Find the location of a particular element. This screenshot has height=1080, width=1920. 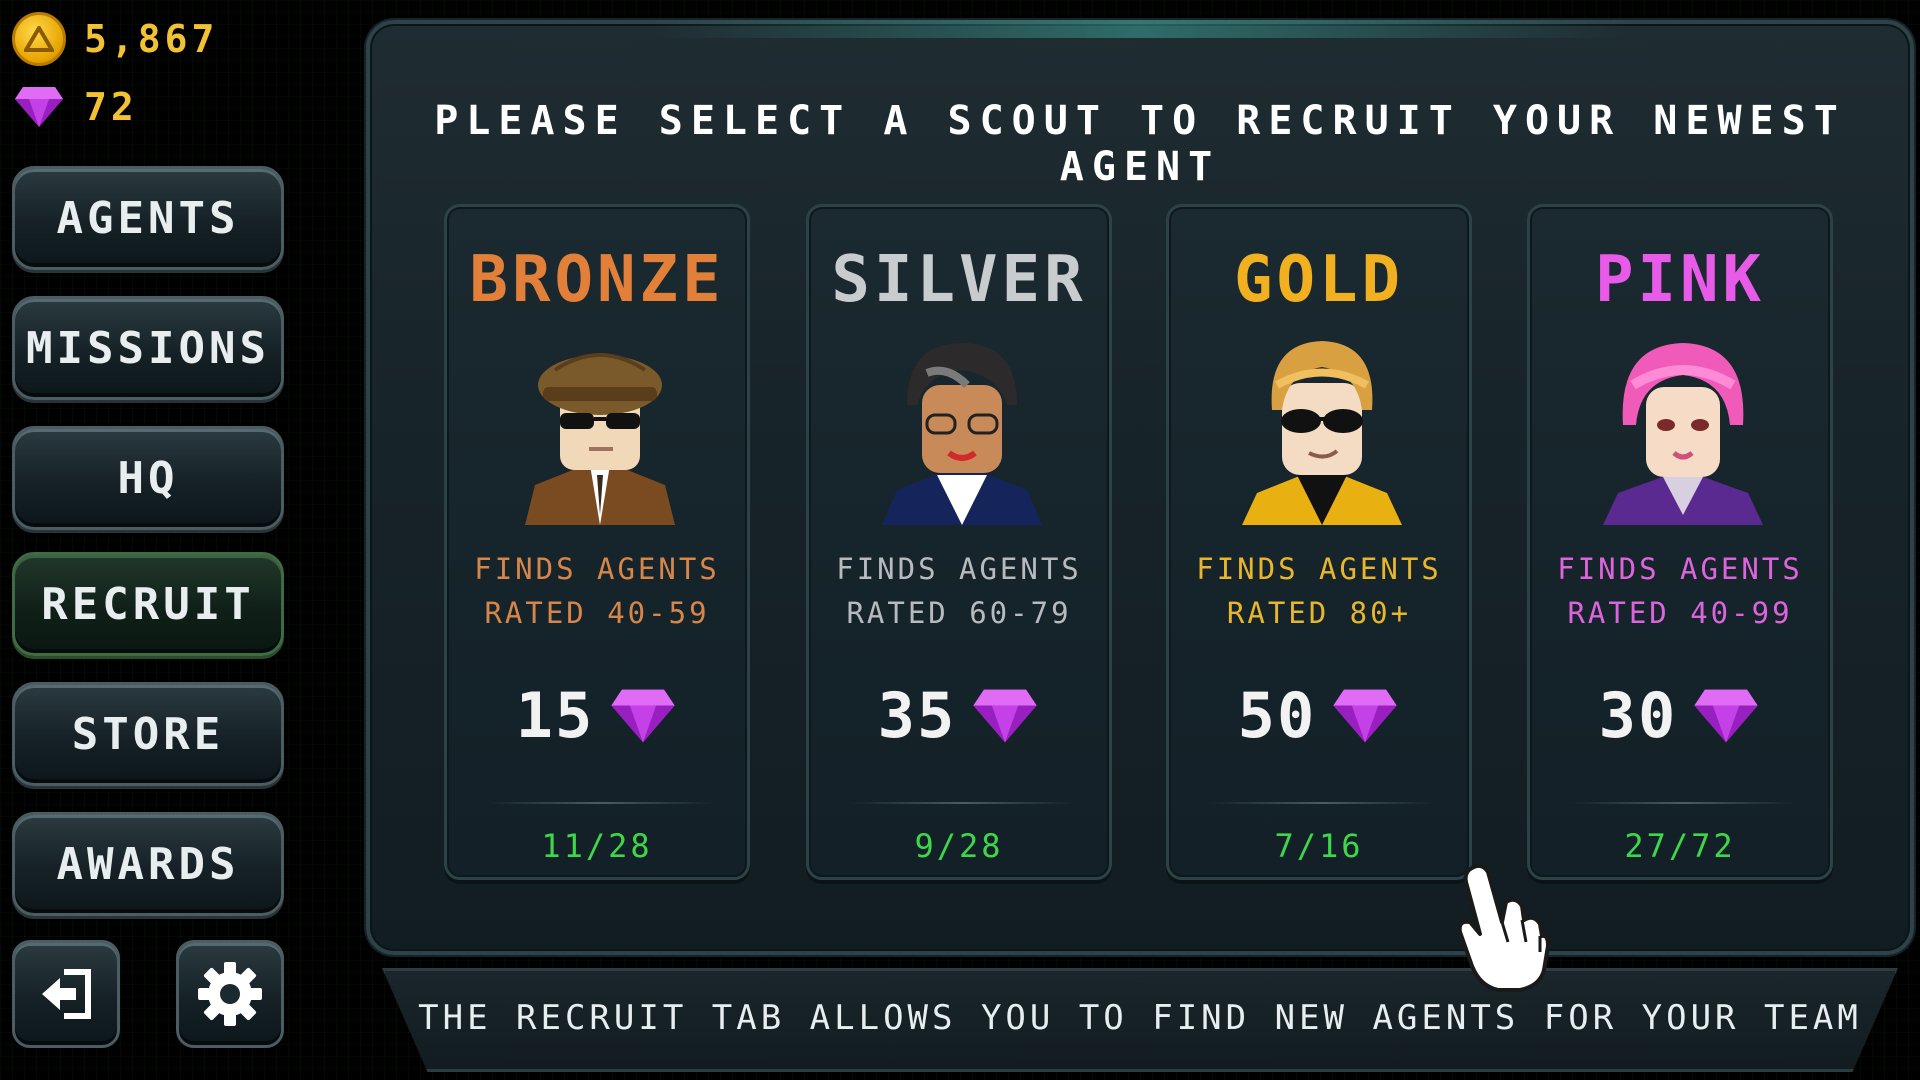

nav-hq-button: HQ is located at coordinates (148, 478).